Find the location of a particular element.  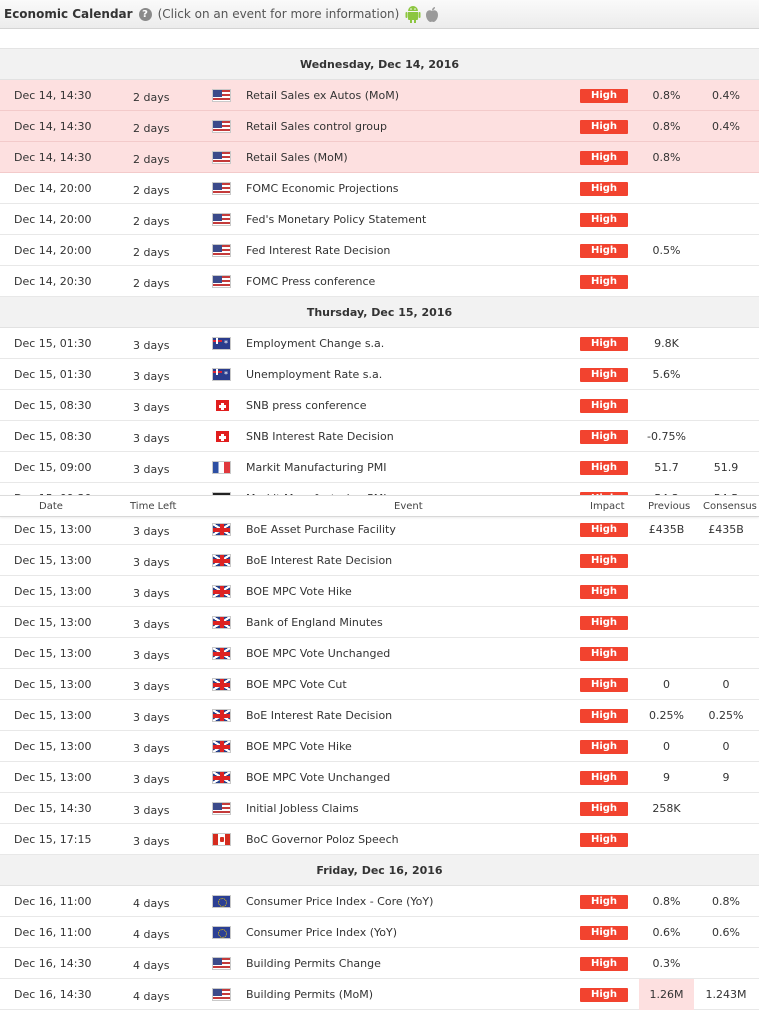

event-row: Dec 15, 13:00 3 days BOE MPC Vote Hike High is located at coordinates (379, 591).